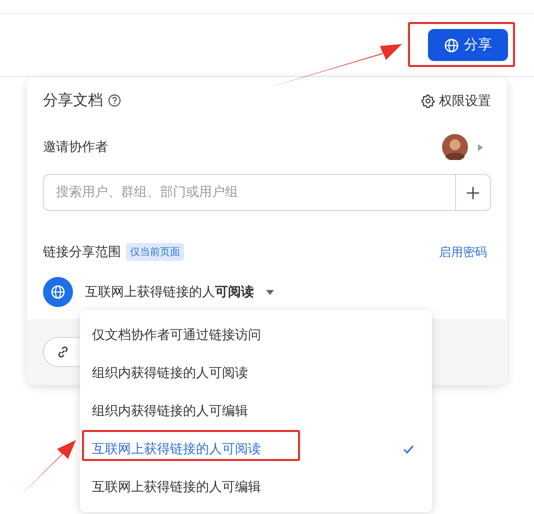 This screenshot has width=534, height=514. I want to click on enable-password-link: 启用密码, so click(463, 252).